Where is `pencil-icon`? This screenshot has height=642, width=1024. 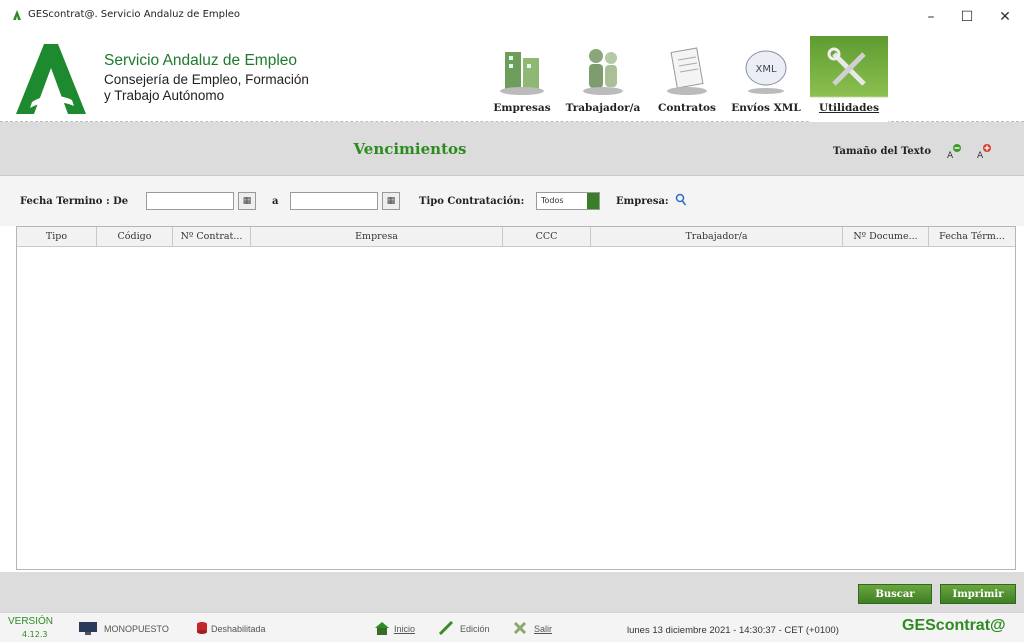
pencil-icon is located at coordinates (446, 628).